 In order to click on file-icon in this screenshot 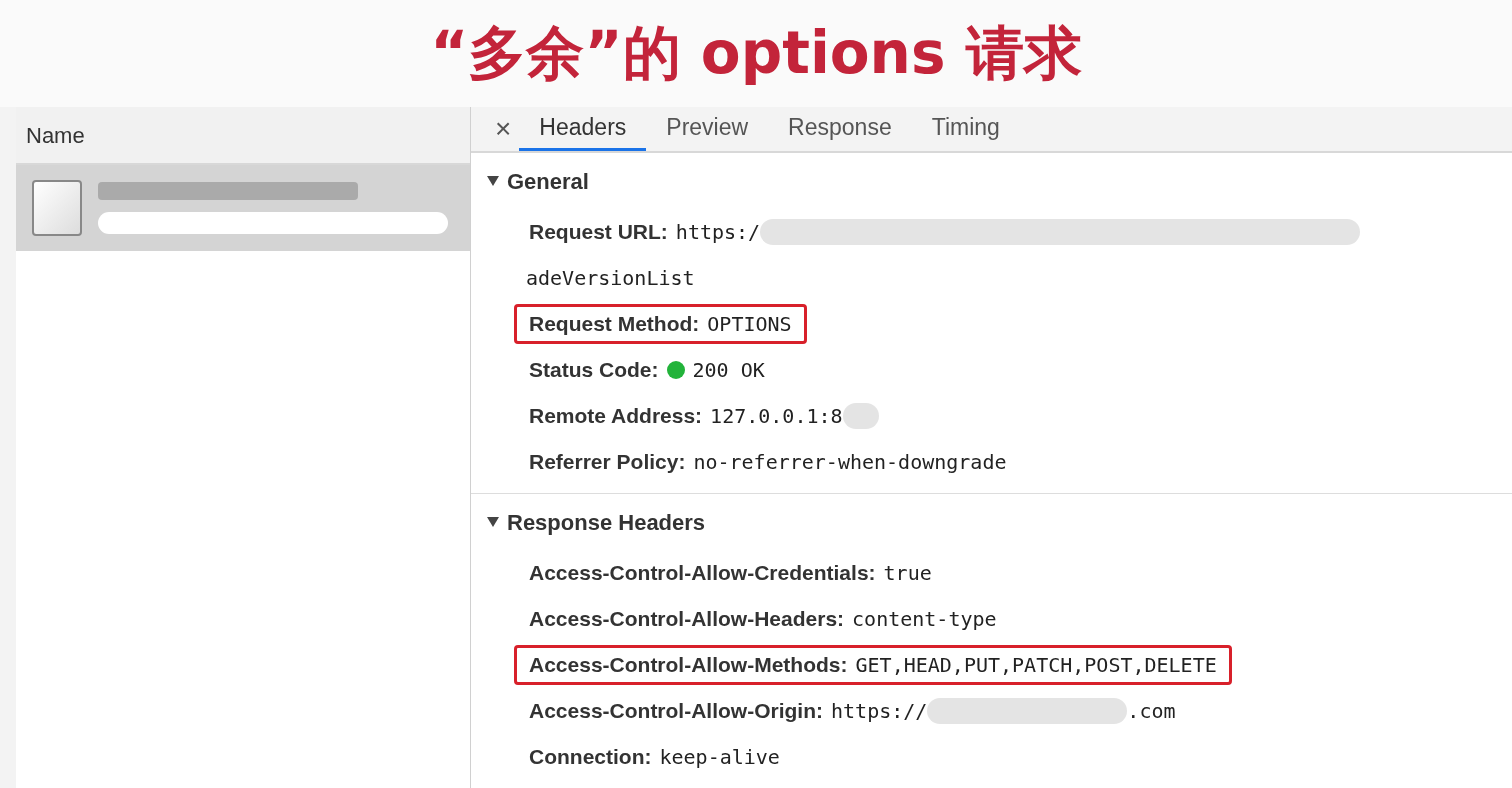, I will do `click(57, 208)`.